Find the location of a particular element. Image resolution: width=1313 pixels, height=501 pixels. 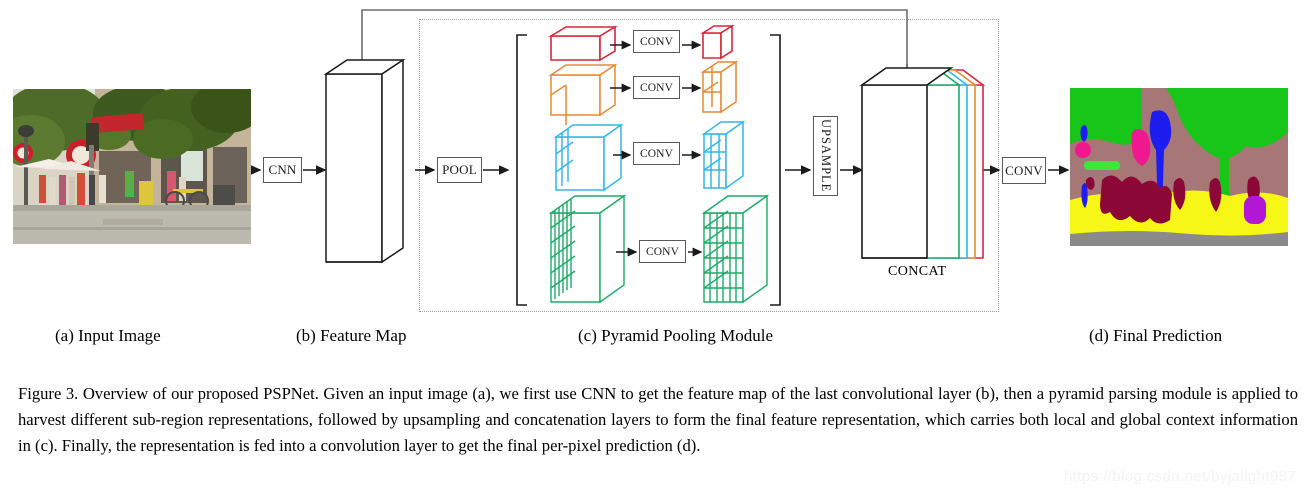

subcaption-a: (a) Input Image is located at coordinates (108, 335).